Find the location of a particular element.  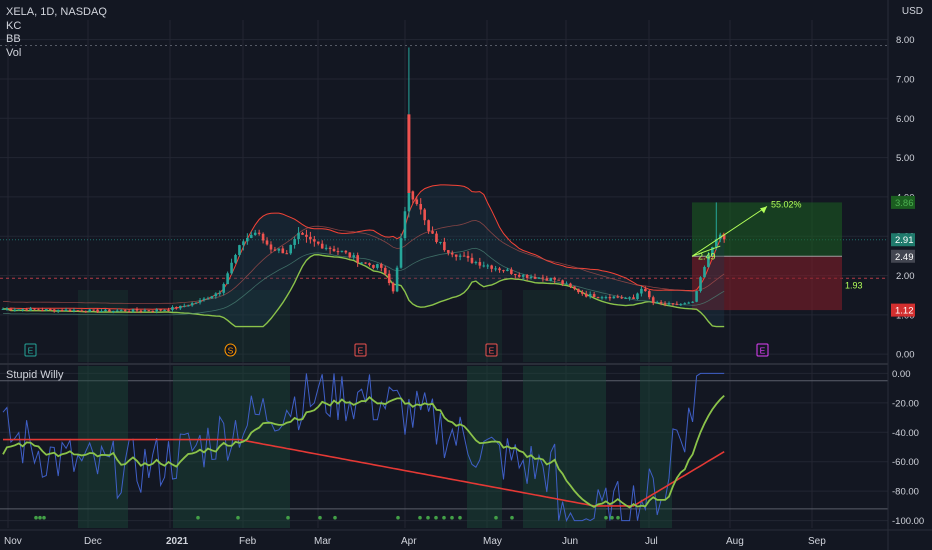

chart-legend: XELA, 1D, NASDAQ KC BB Vol is located at coordinates (56, 33).